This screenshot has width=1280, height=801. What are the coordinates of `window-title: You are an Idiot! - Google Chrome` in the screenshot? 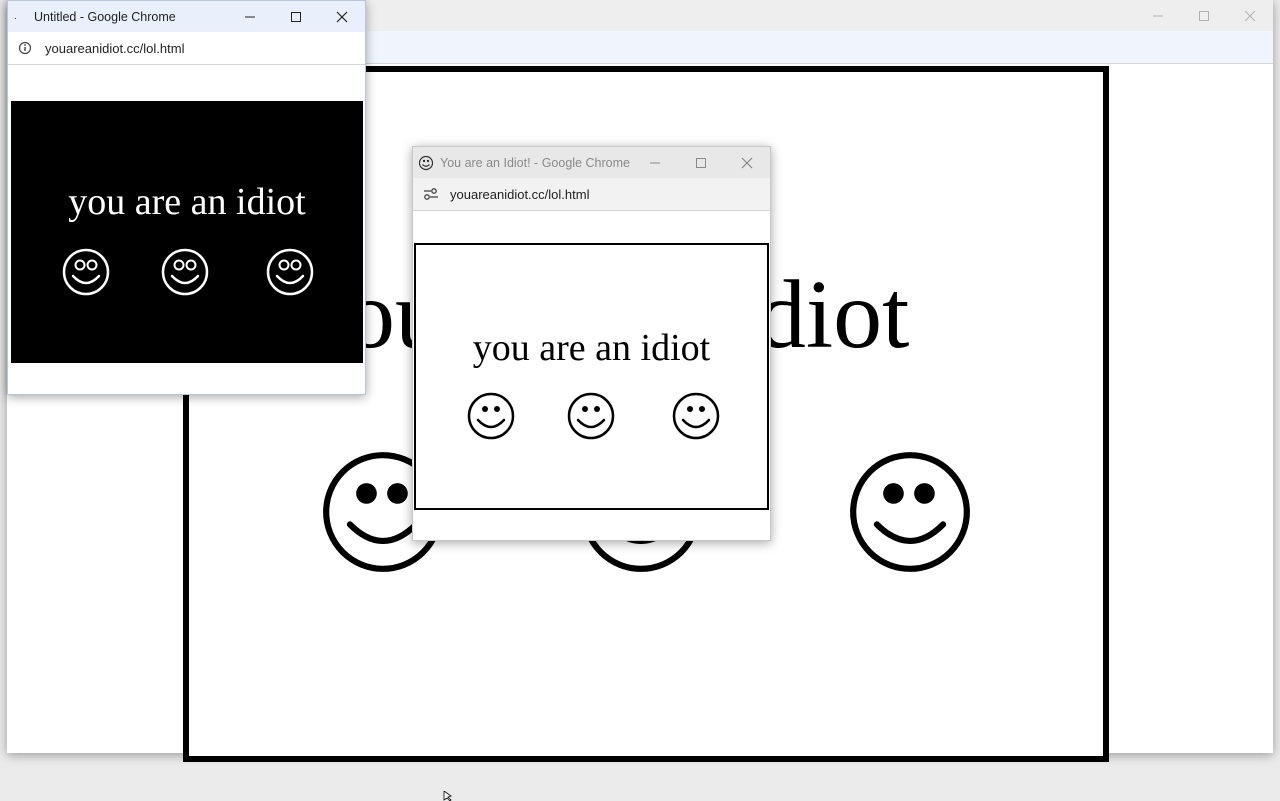 It's located at (535, 162).